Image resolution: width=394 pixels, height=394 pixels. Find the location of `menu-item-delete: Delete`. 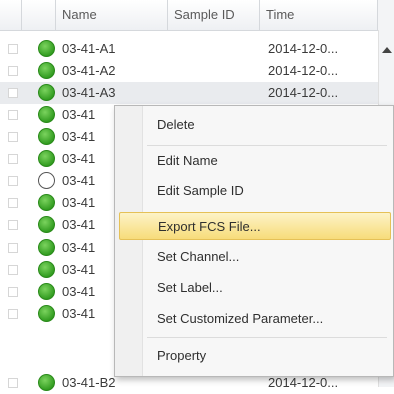

menu-item-delete: Delete is located at coordinates (255, 125).